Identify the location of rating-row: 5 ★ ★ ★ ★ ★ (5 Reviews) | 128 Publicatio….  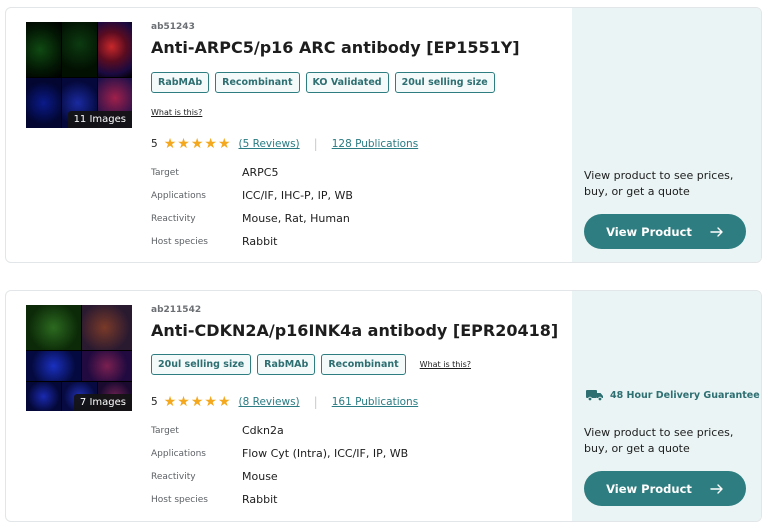
(284, 144).